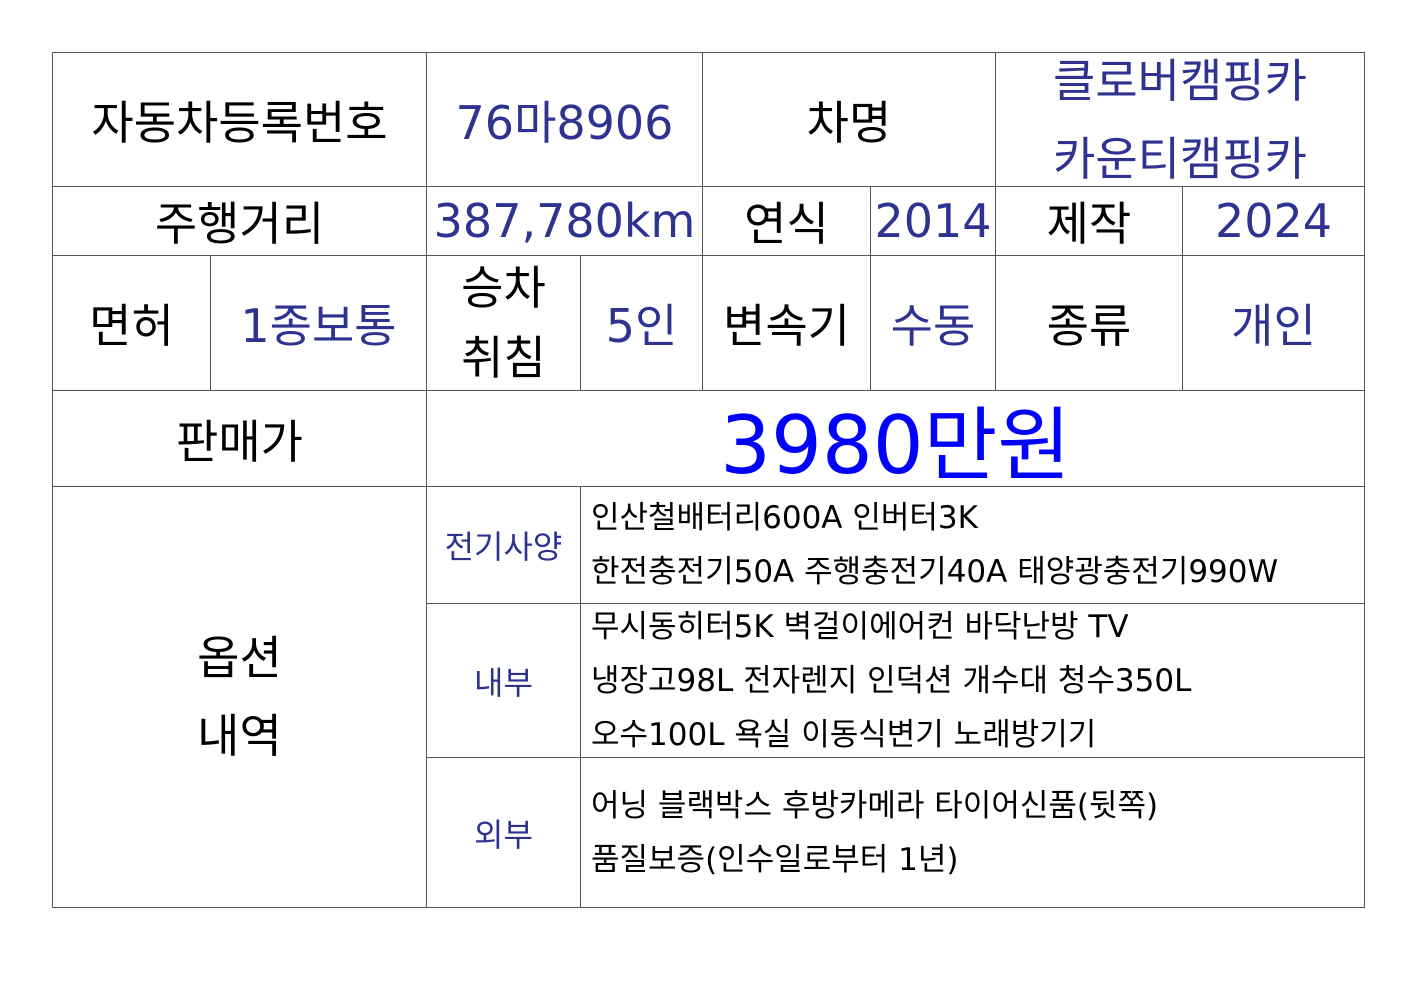 The image size is (1403, 992). What do you see at coordinates (503, 545) in the screenshot?
I see `electric-spec-label: 전기사양` at bounding box center [503, 545].